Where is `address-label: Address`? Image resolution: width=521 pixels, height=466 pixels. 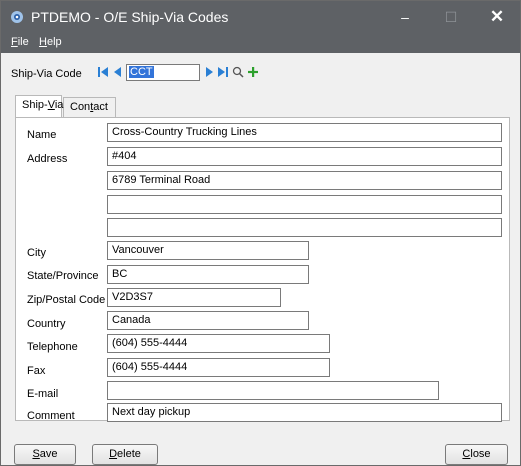 address-label: Address is located at coordinates (47, 159).